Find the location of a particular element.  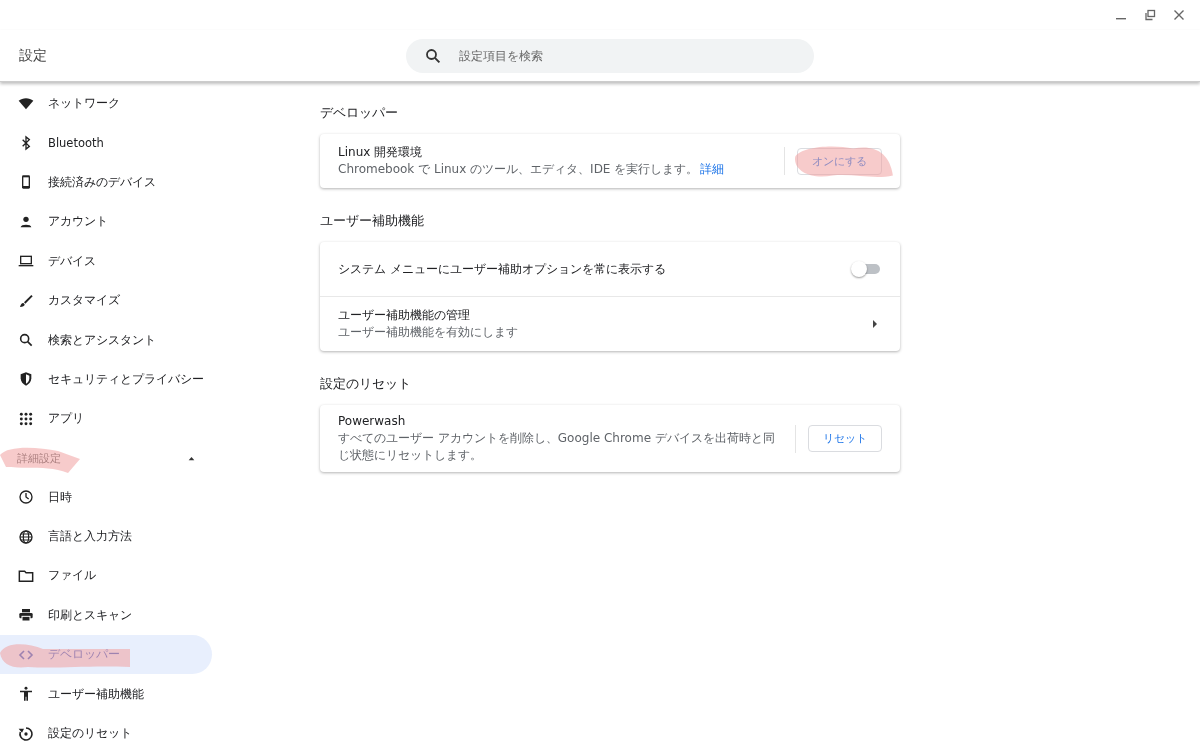

sidebar-item: セキュリティとプライバシー is located at coordinates (106, 379).